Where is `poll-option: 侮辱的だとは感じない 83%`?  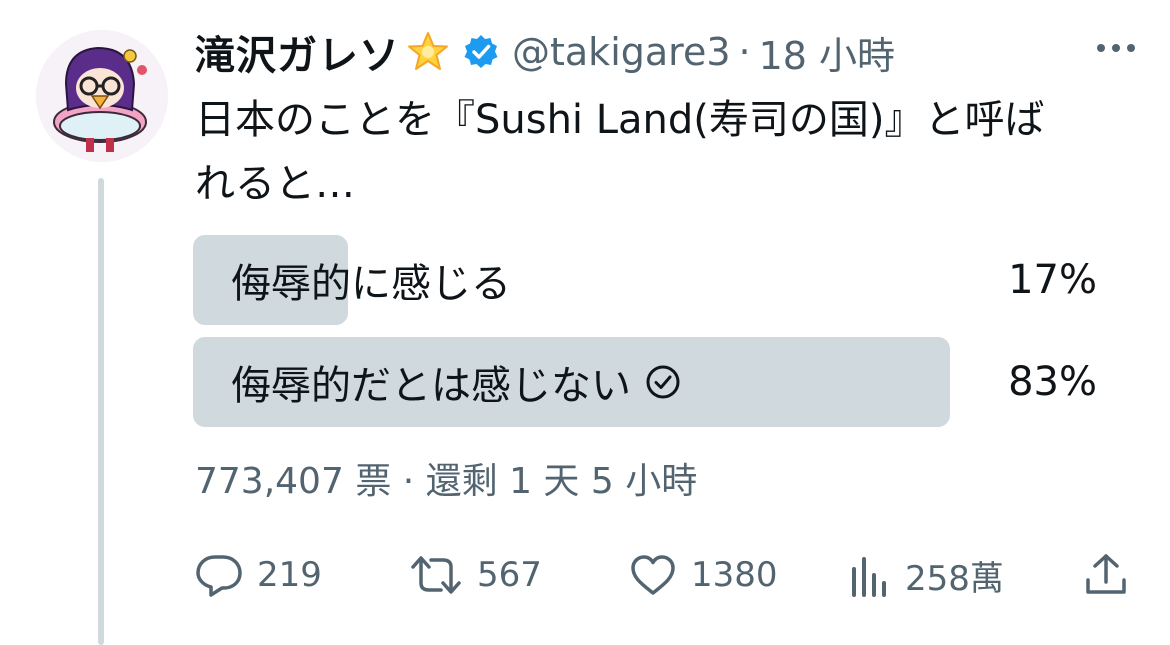
poll-option: 侮辱的だとは感じない 83% is located at coordinates (649, 382).